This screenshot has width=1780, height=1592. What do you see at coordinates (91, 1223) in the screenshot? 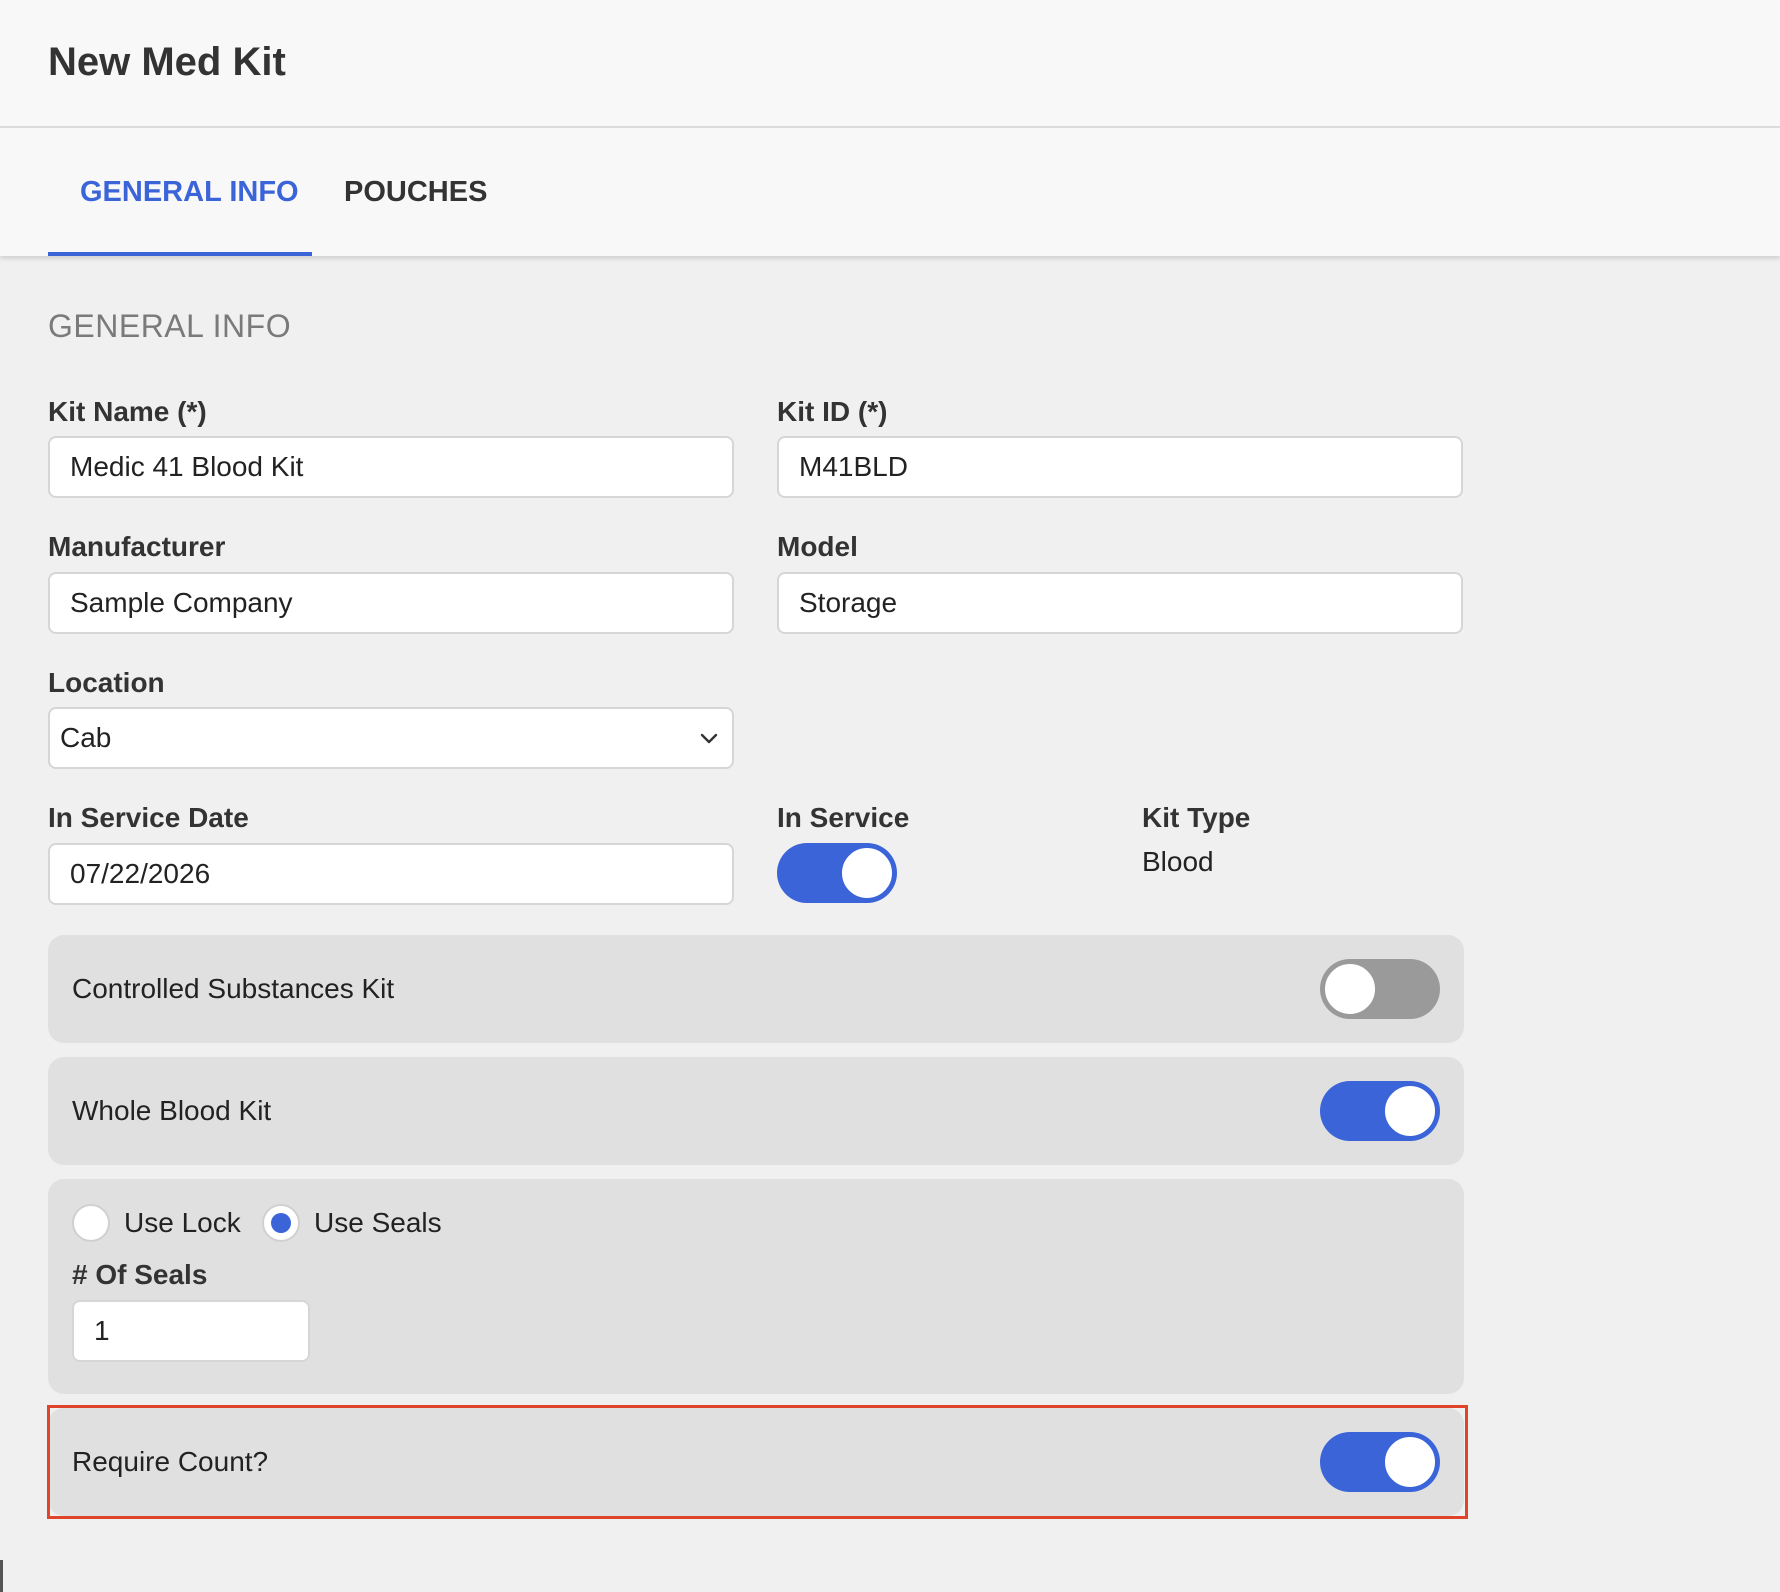
I see `use-lock-radio` at bounding box center [91, 1223].